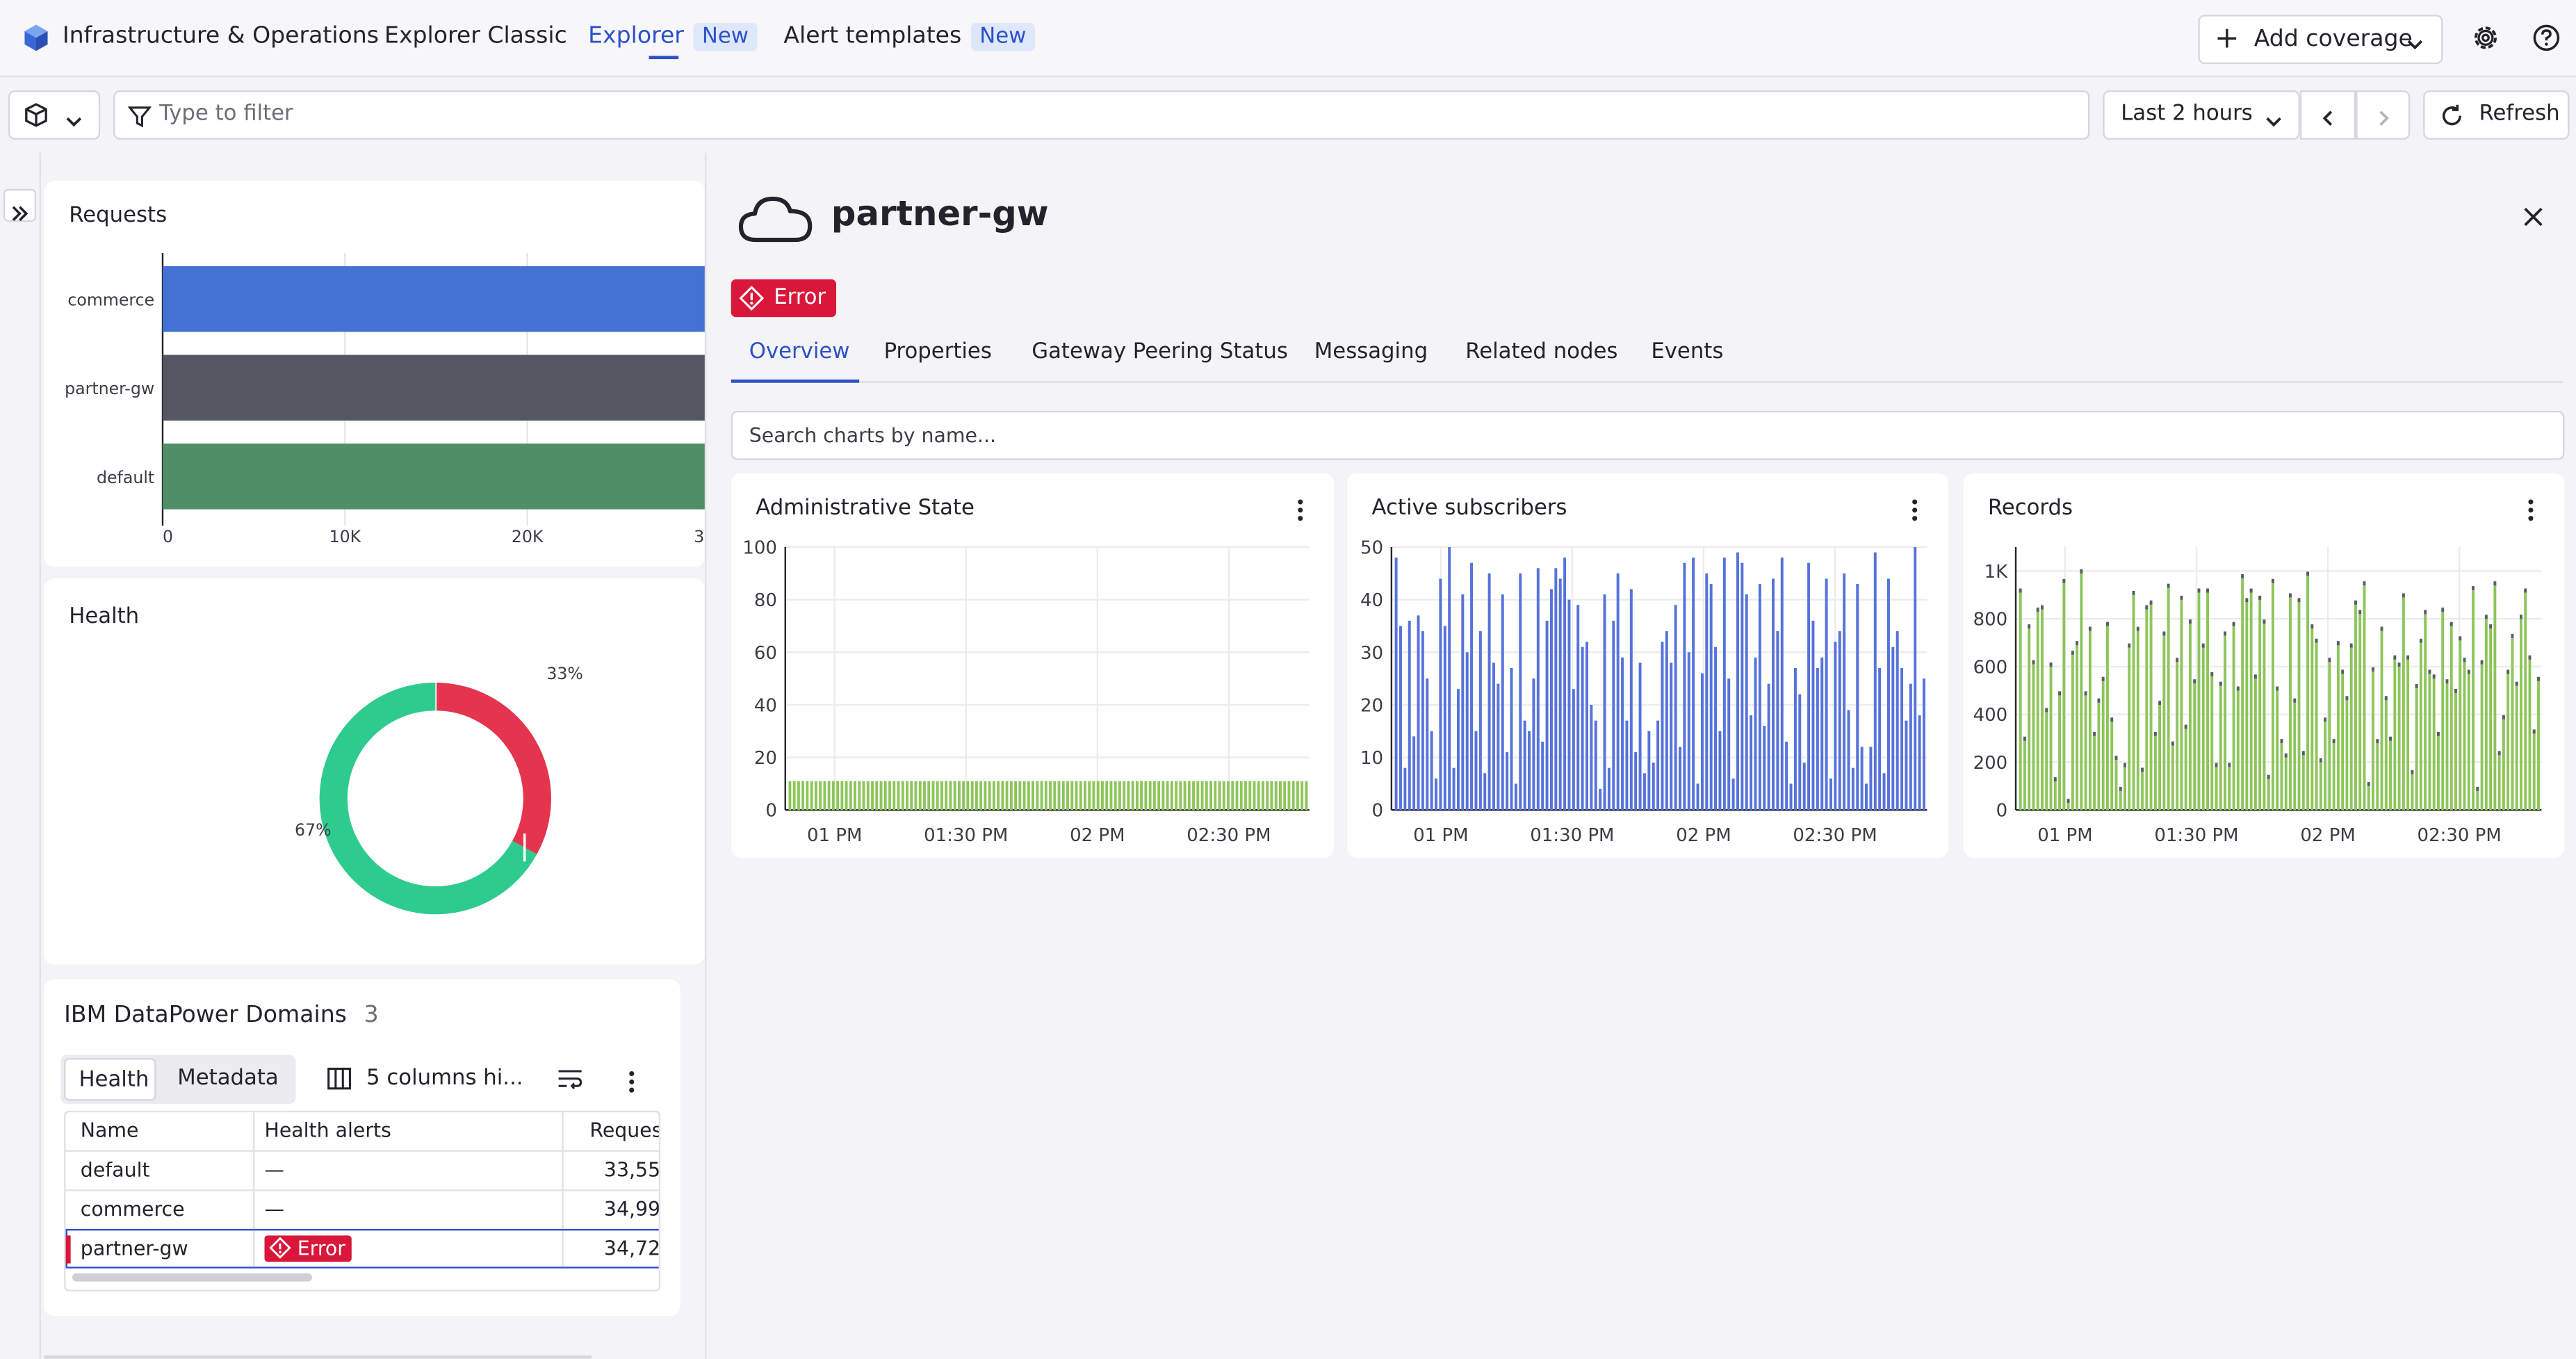 This screenshot has height=1359, width=2576. Describe the element at coordinates (795, 381) in the screenshot. I see `active-tab-indicator` at that location.